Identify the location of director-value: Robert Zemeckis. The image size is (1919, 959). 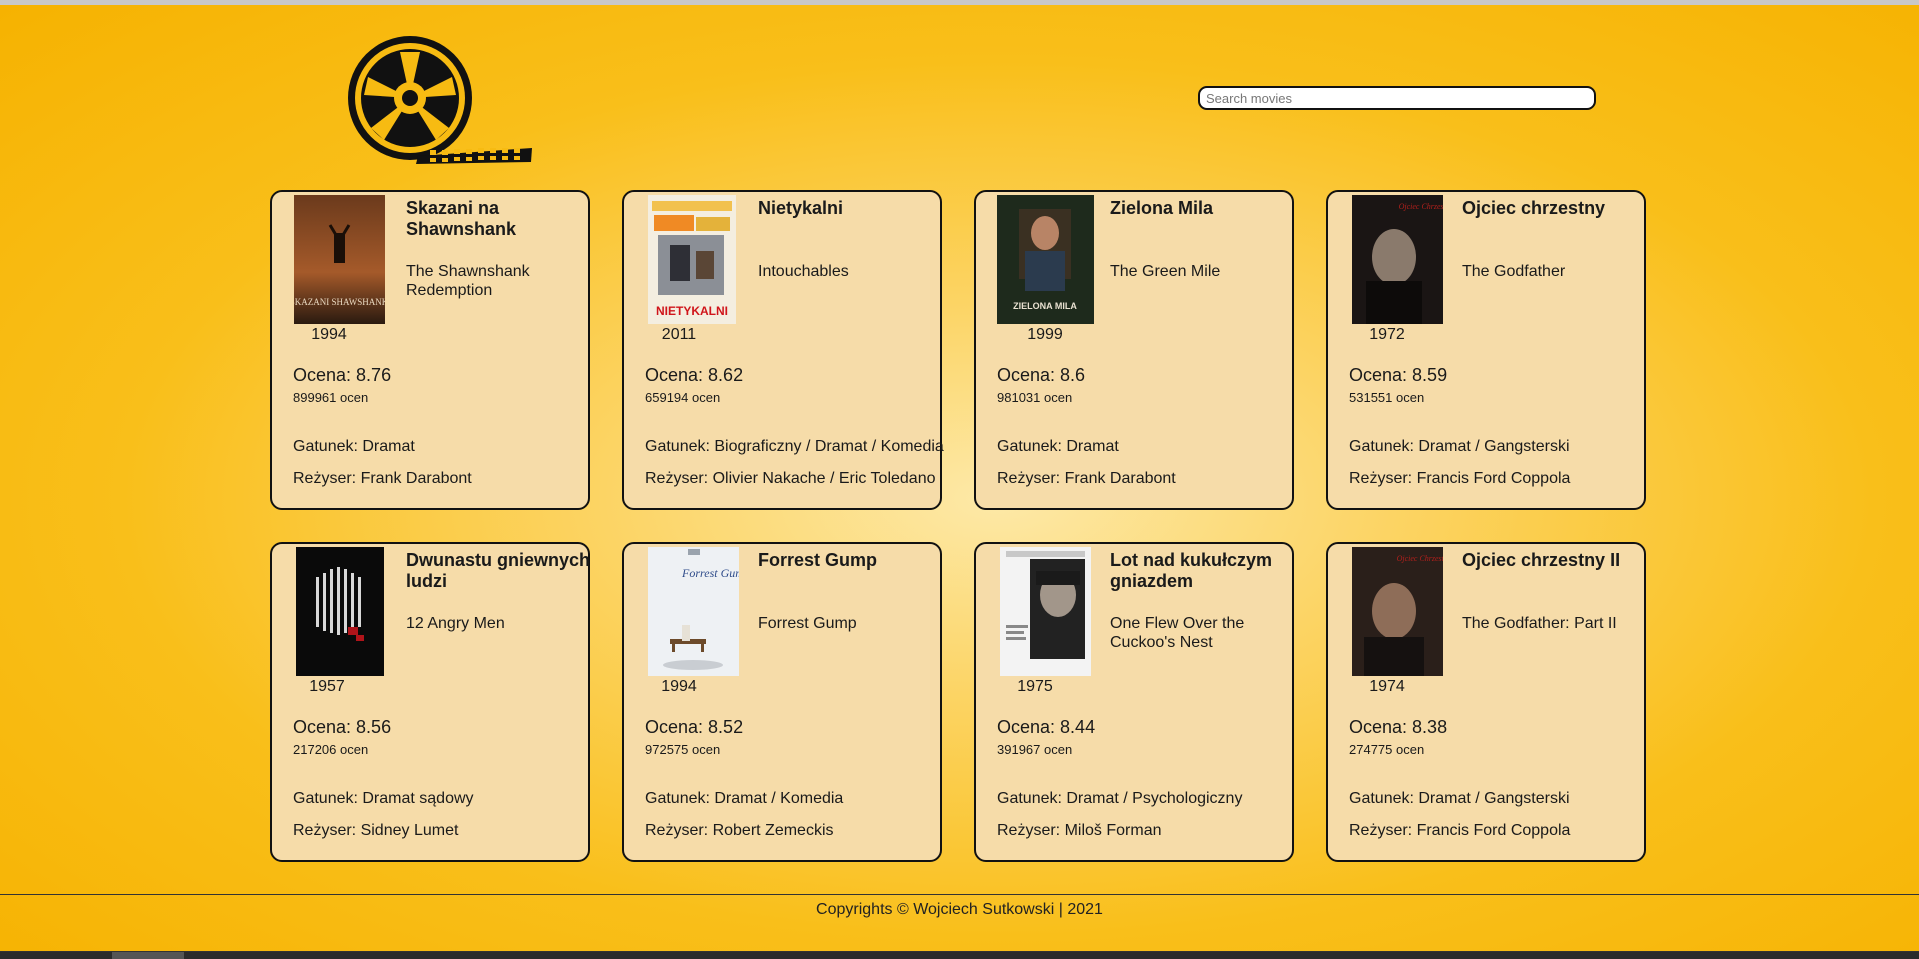
(773, 830).